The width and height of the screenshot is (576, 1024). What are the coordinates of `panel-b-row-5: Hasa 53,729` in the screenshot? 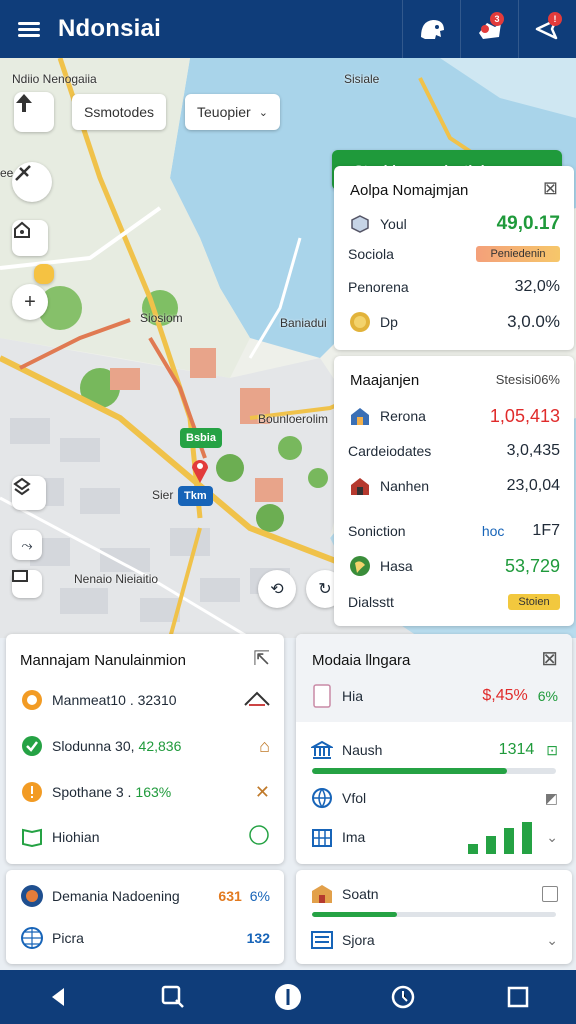 It's located at (454, 566).